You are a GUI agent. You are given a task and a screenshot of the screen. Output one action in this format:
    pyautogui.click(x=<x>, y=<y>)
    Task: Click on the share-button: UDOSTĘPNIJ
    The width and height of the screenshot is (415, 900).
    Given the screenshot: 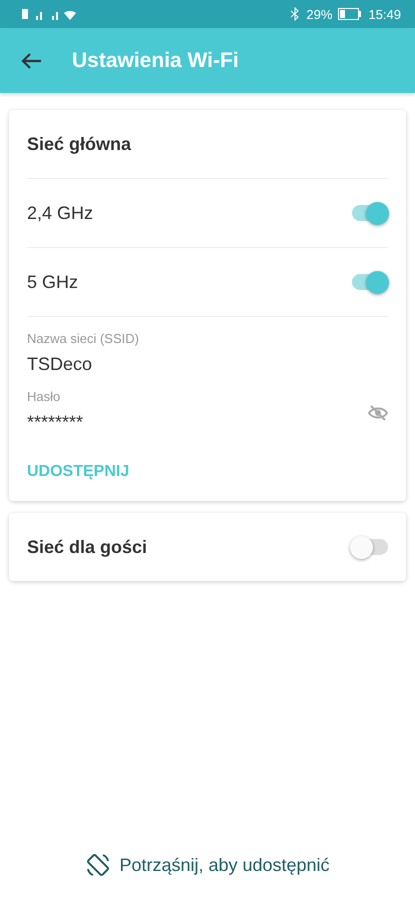 What is the action you would take?
    pyautogui.click(x=78, y=472)
    